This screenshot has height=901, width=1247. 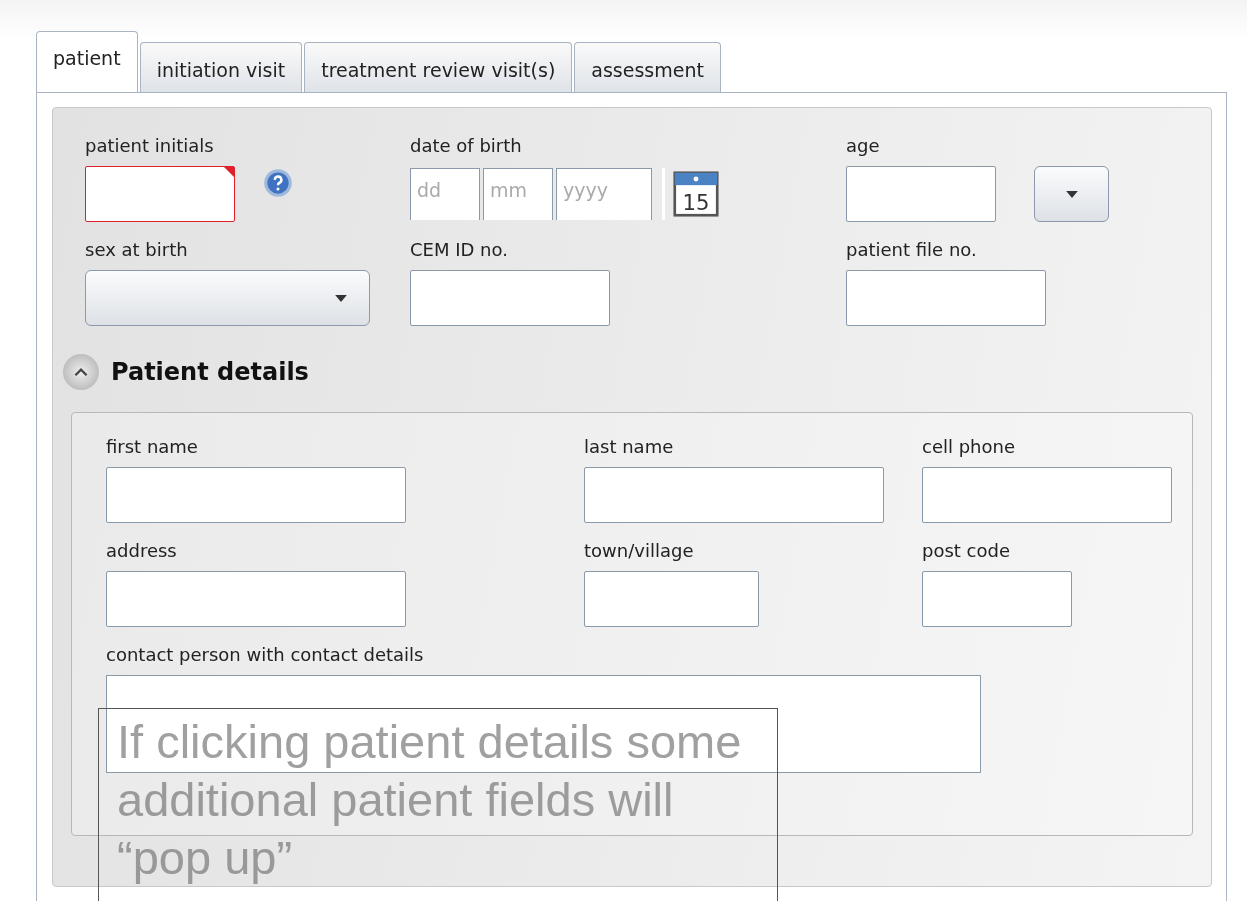 What do you see at coordinates (459, 250) in the screenshot?
I see `field-label: CEM ID no.` at bounding box center [459, 250].